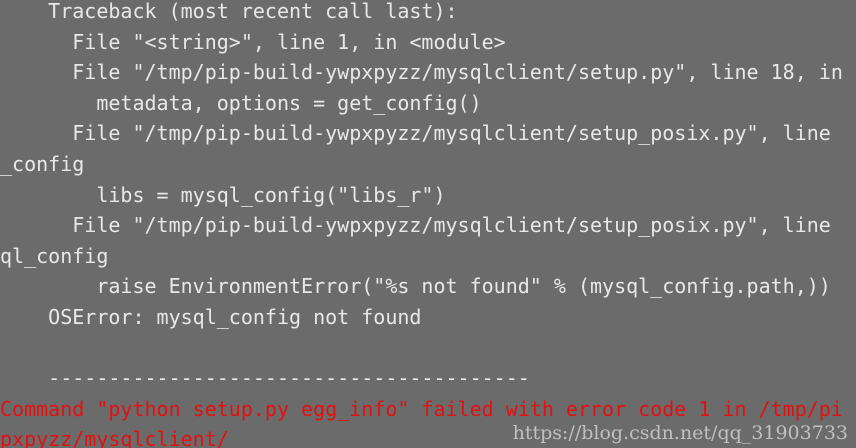 The height and width of the screenshot is (448, 856). What do you see at coordinates (253, 42) in the screenshot?
I see `traceback-line: File "<string>", line 1, in <module>` at bounding box center [253, 42].